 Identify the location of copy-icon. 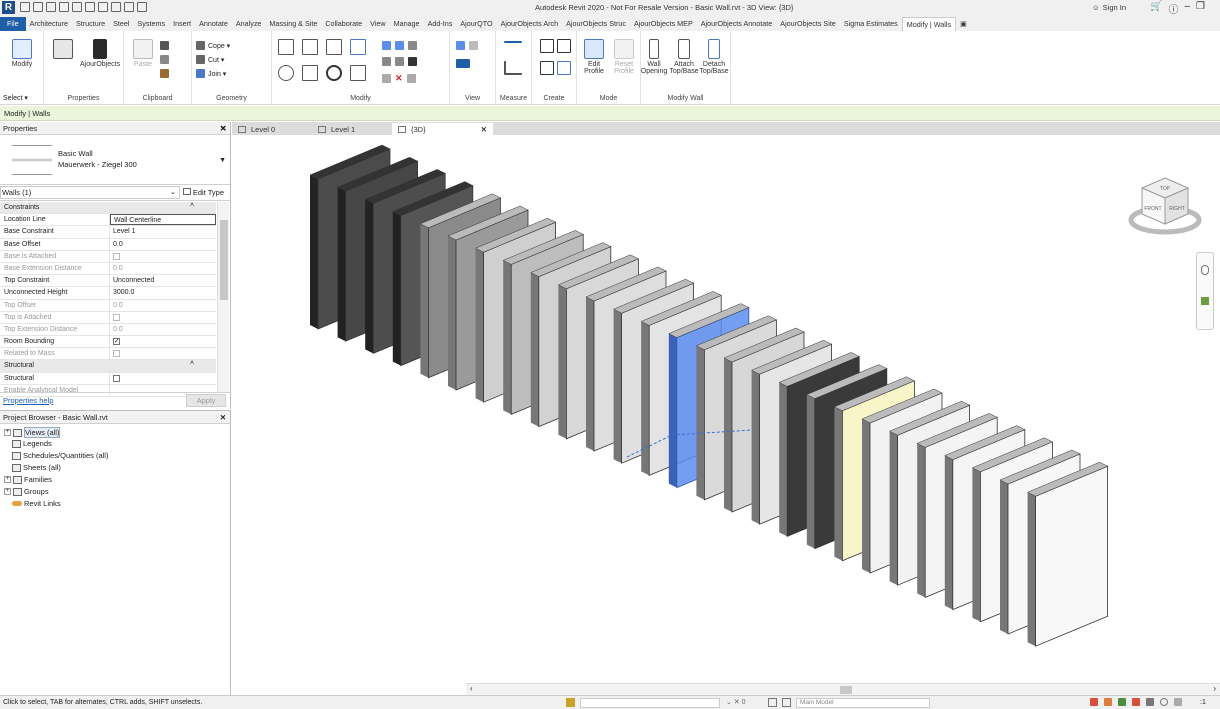
(164, 59).